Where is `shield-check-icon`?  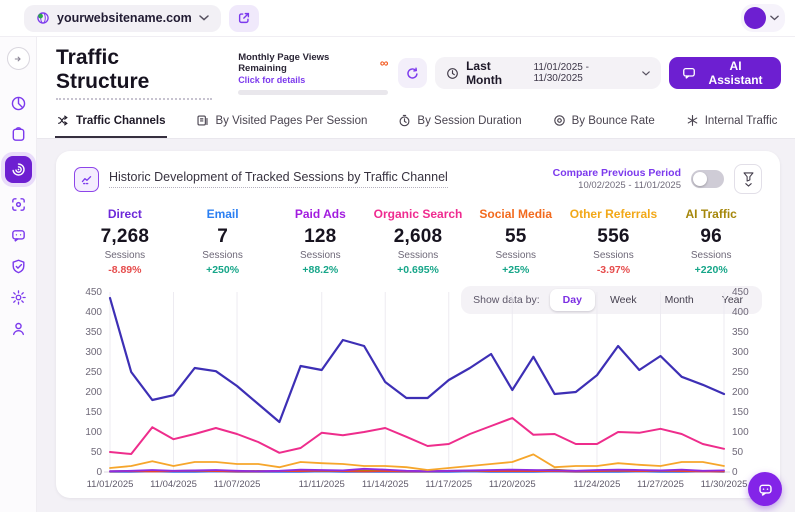 shield-check-icon is located at coordinates (18, 266).